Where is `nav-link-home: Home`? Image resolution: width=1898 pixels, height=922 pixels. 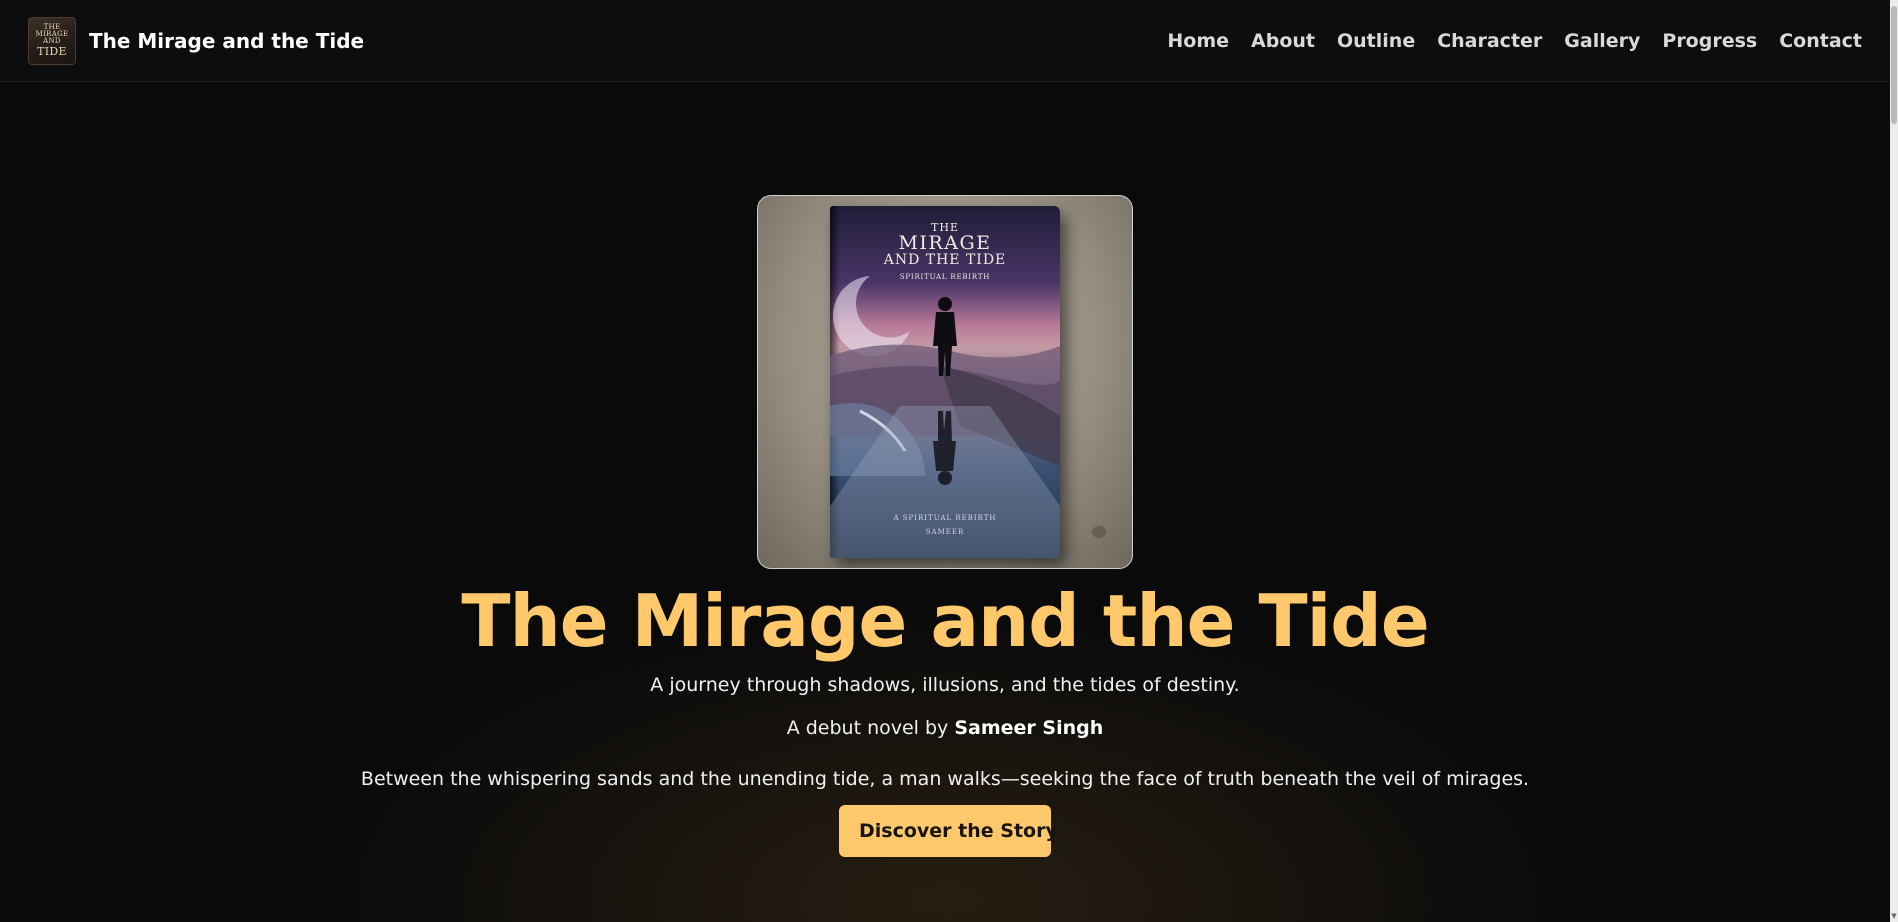
nav-link-home: Home is located at coordinates (1198, 41).